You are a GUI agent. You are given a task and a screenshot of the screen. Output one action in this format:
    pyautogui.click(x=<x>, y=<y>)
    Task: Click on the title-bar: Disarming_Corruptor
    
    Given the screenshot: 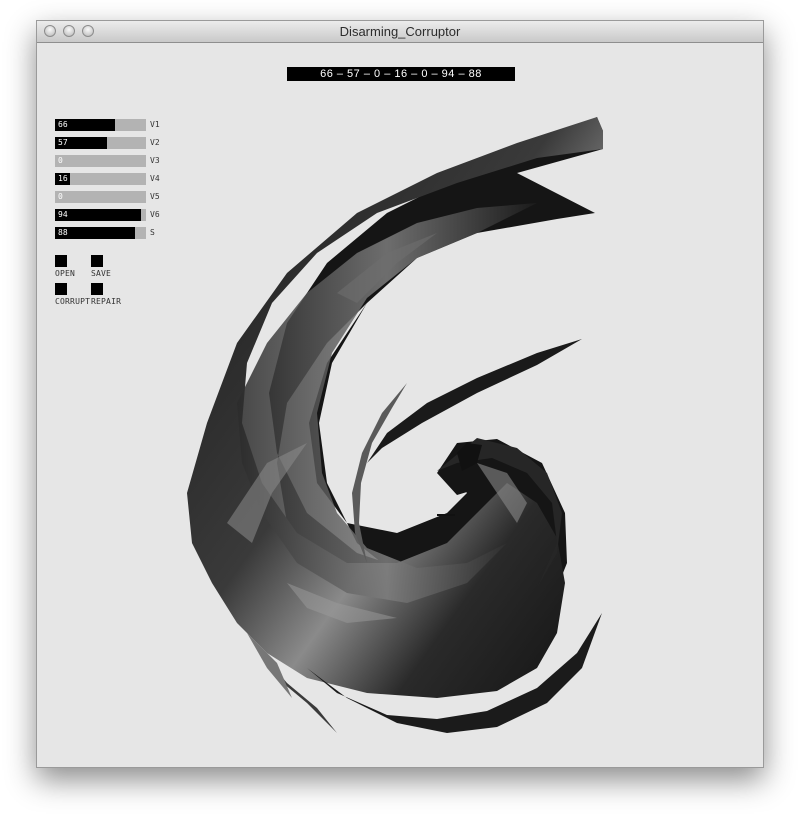 What is the action you would take?
    pyautogui.click(x=400, y=32)
    